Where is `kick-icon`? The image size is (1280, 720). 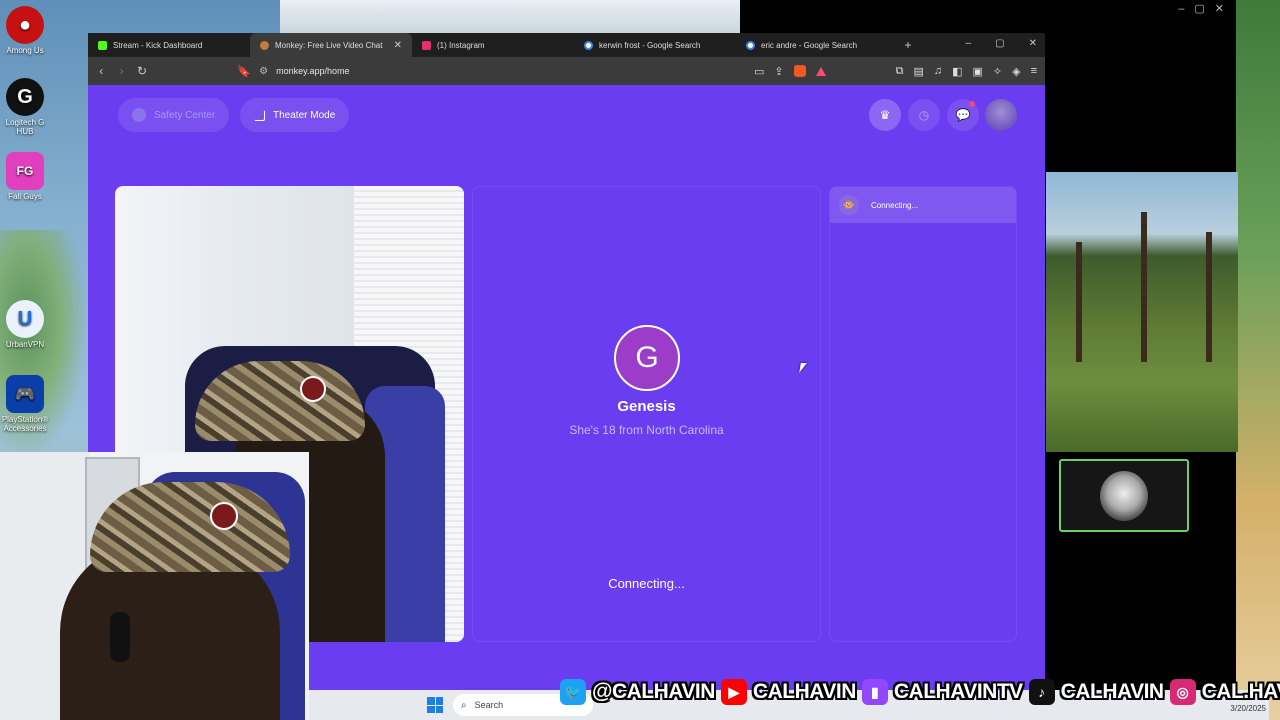 kick-icon is located at coordinates (102, 45).